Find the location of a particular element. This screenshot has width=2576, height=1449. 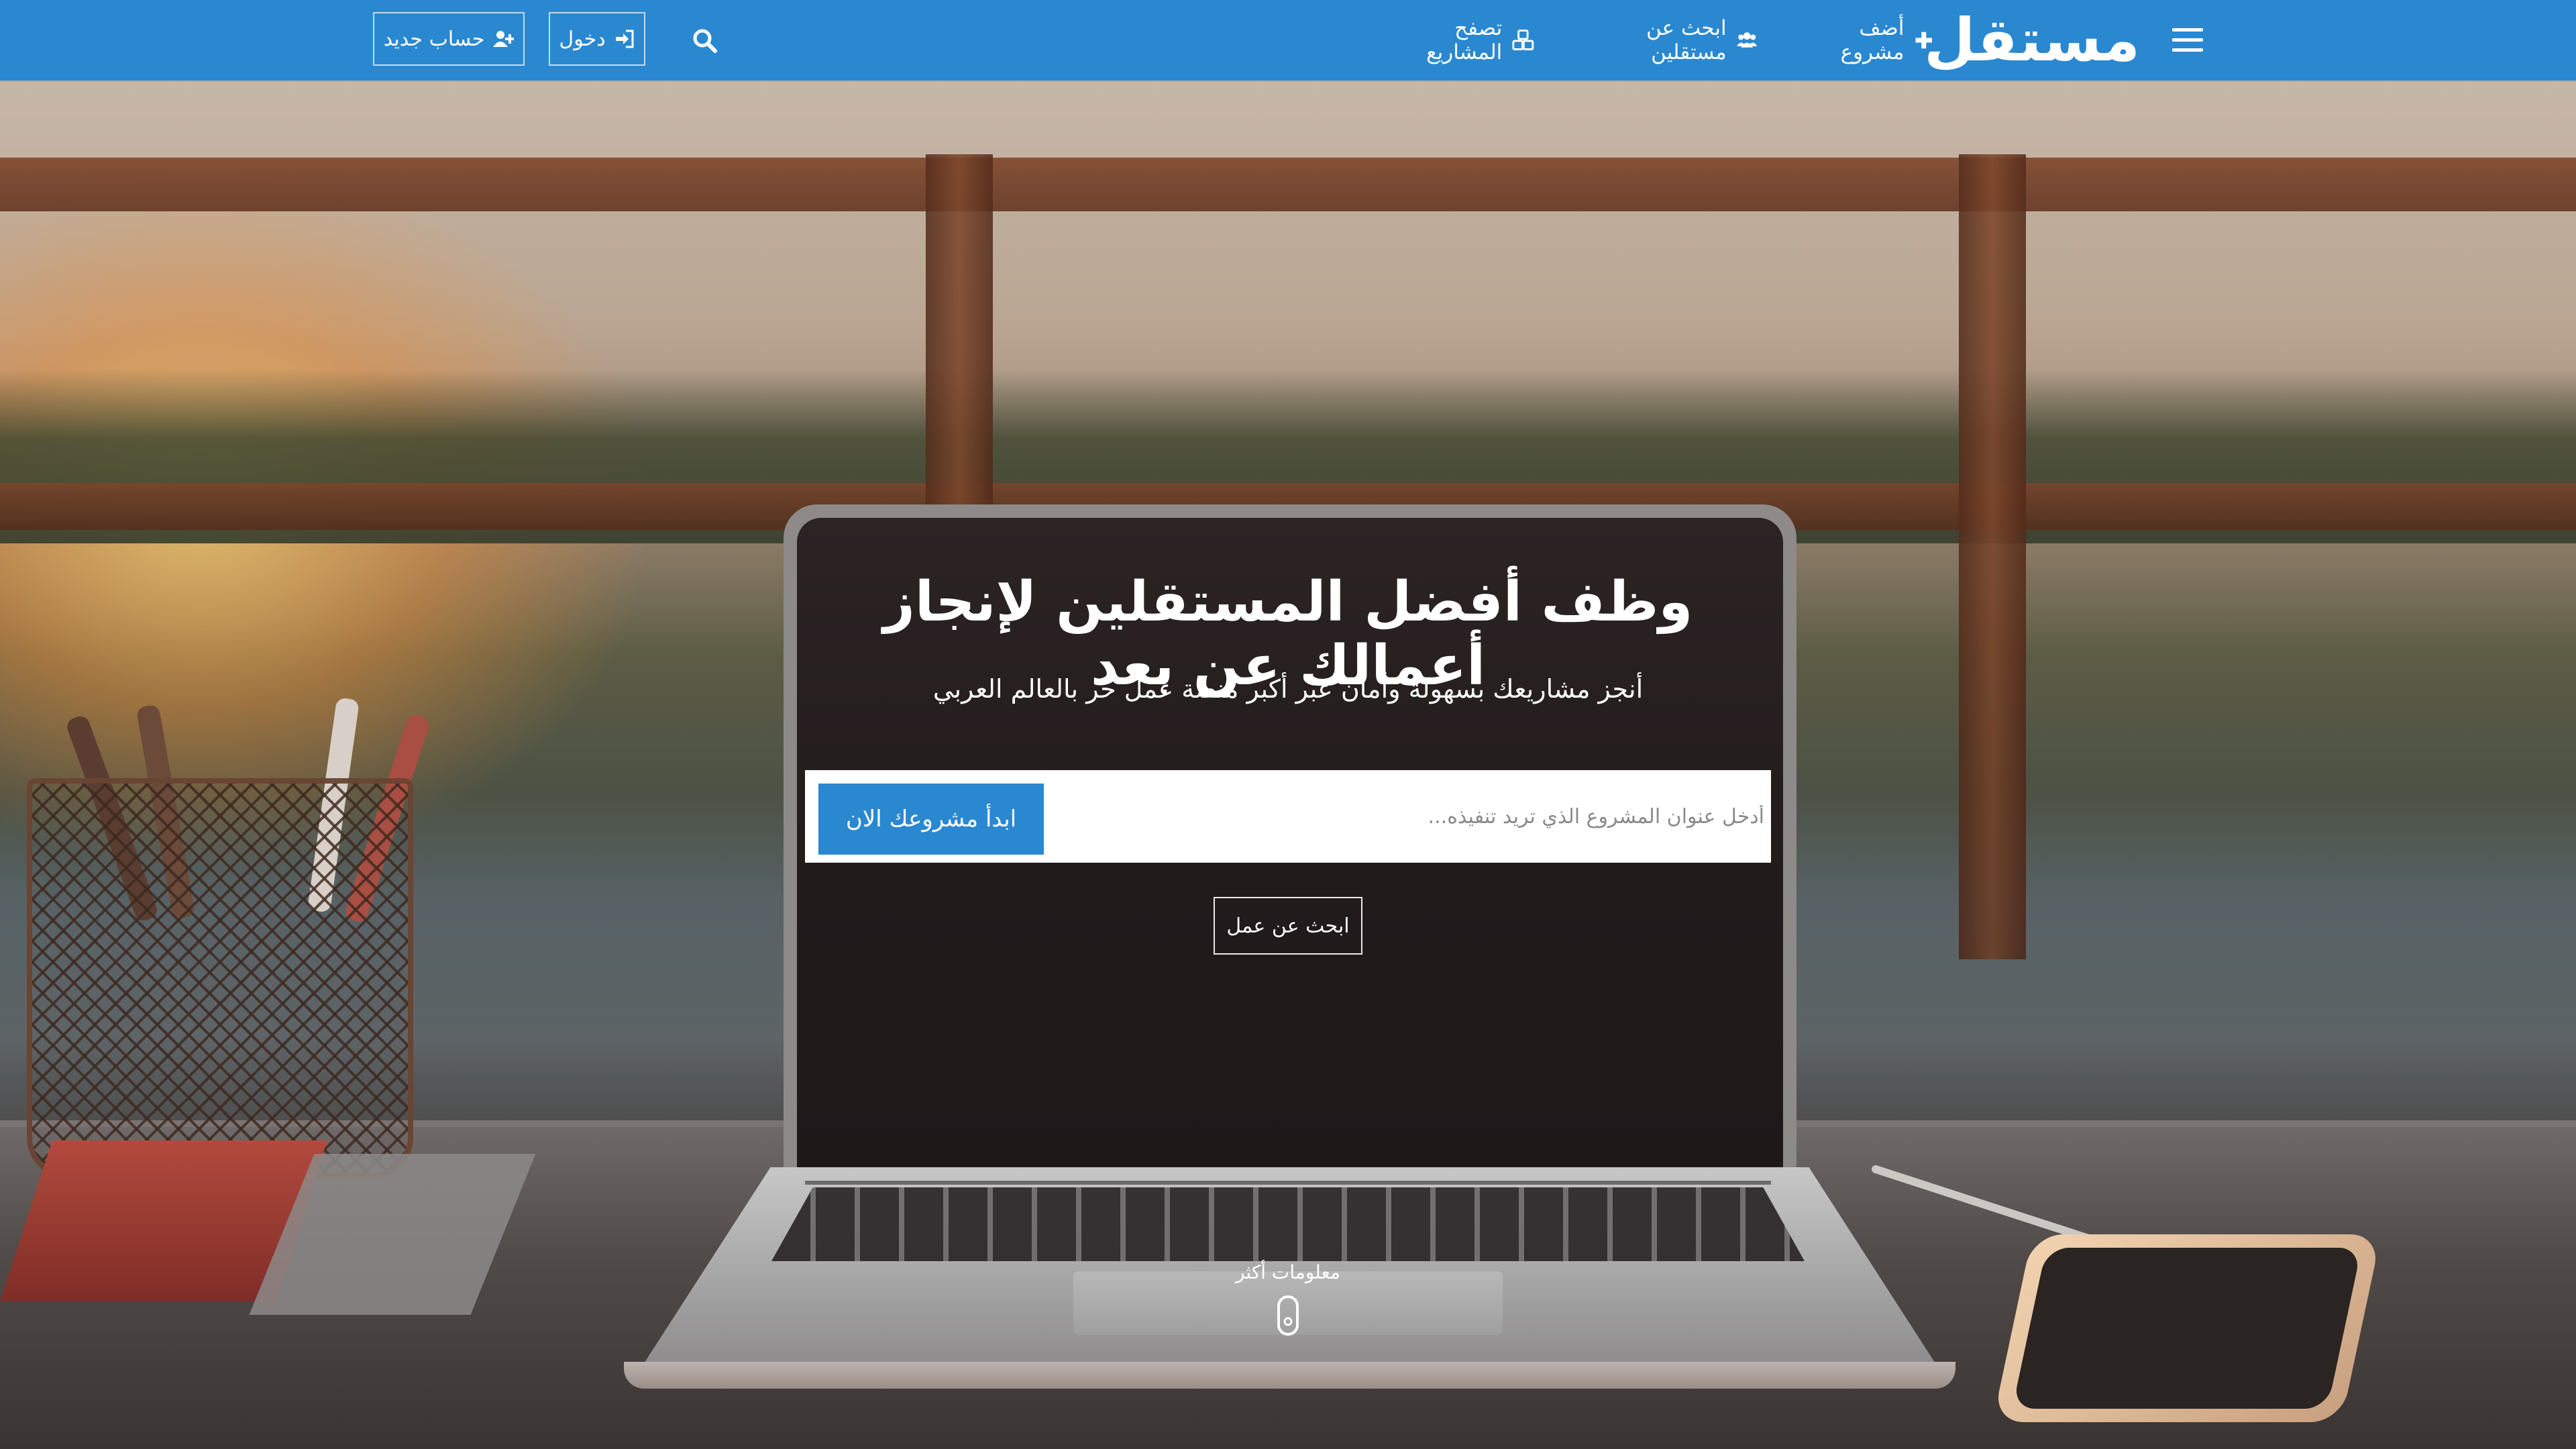

login-label: دخول is located at coordinates (582, 39).